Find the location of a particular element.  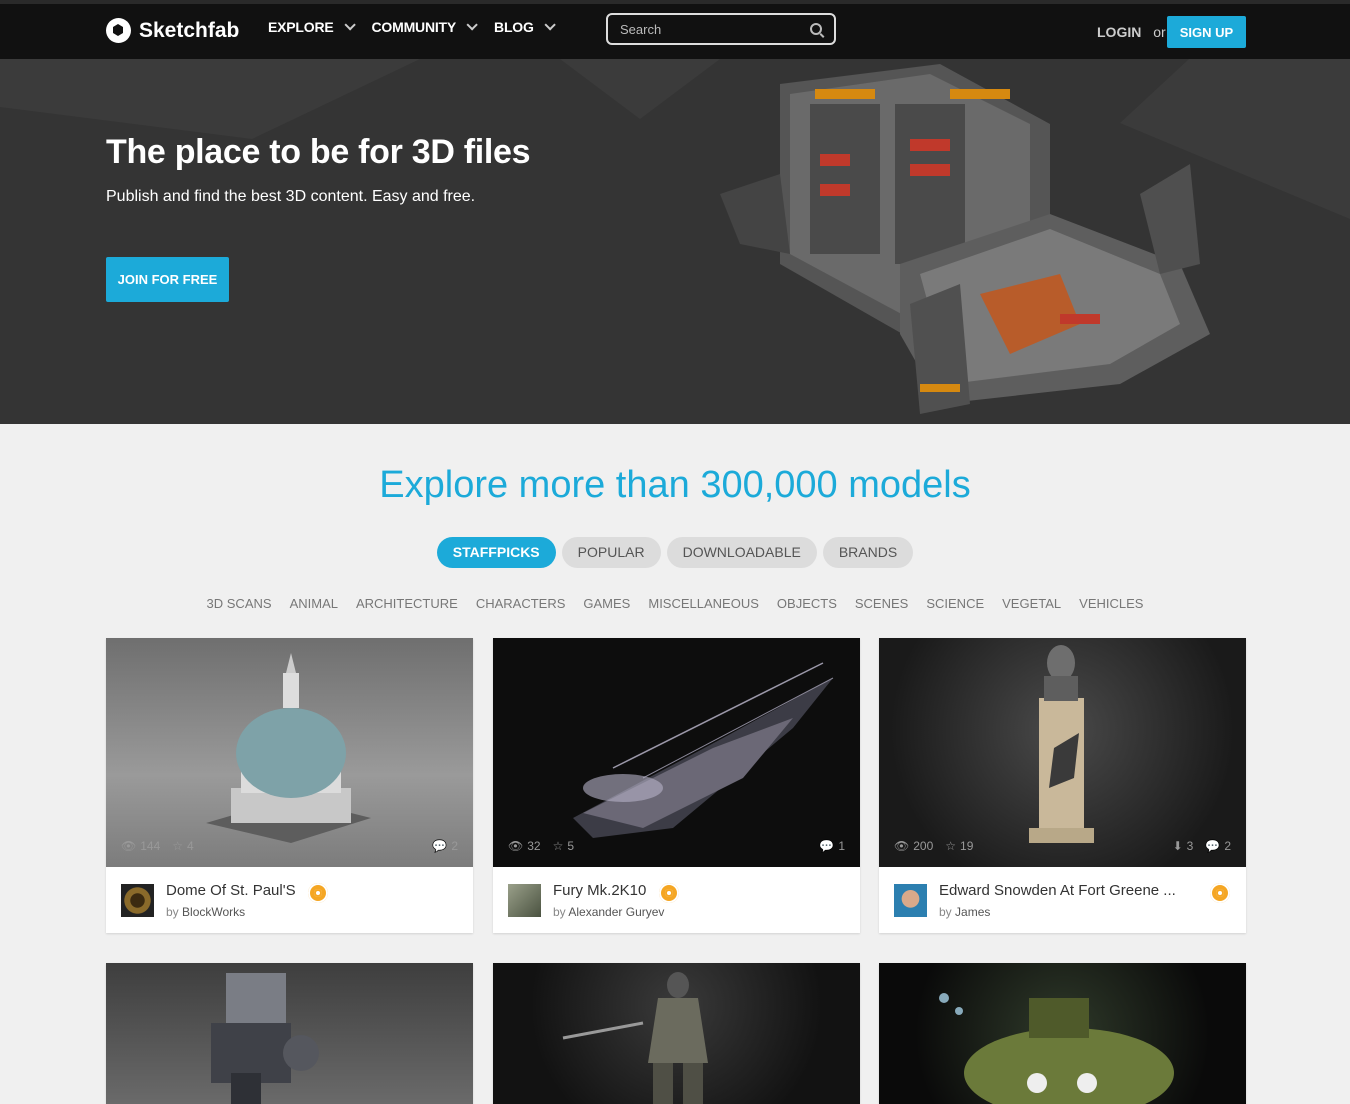

downloads-stat: ⬇ 3 is located at coordinates (1183, 846).